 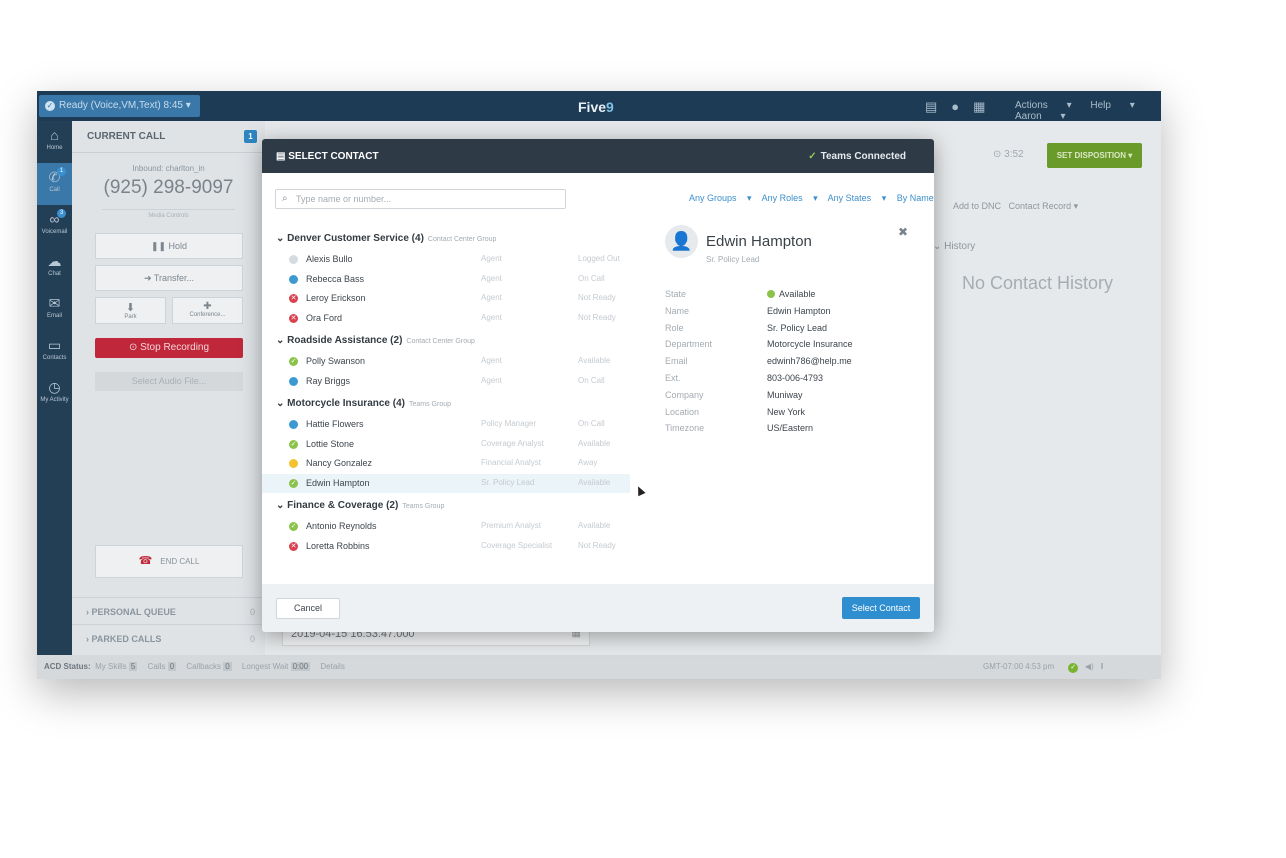 I want to click on contact-row: Ray Briggs Agent On Call, so click(x=446, y=381).